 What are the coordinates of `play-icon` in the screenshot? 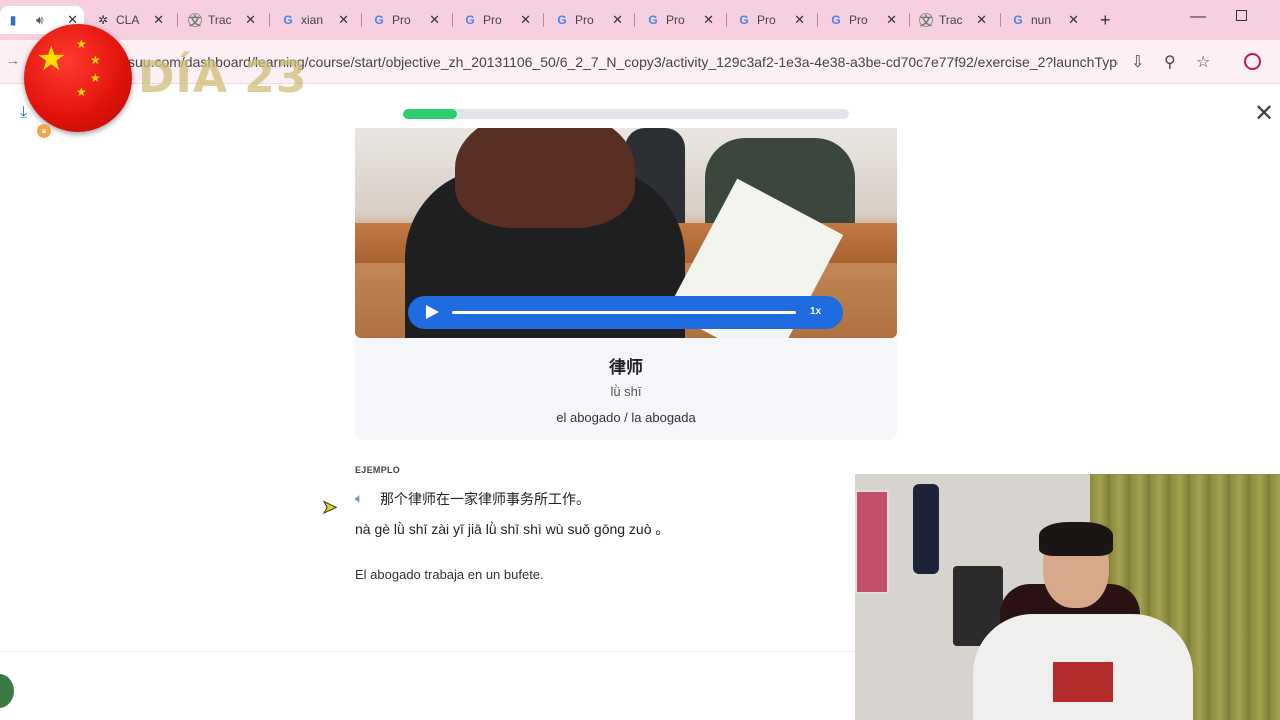 It's located at (432, 312).